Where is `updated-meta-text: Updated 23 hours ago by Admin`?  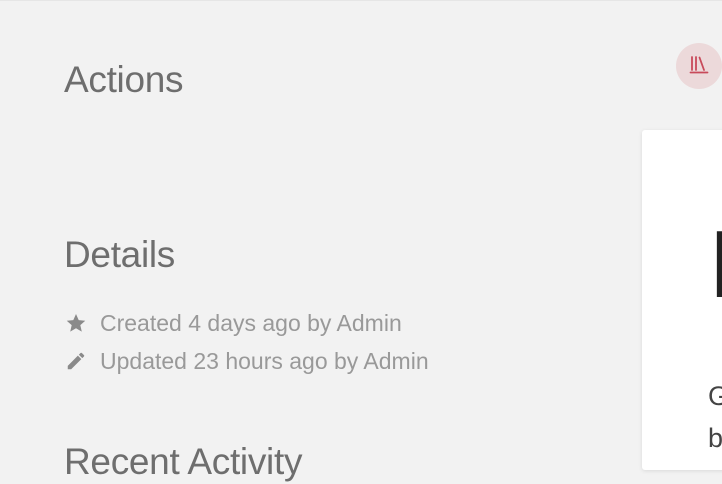 updated-meta-text: Updated 23 hours ago by Admin is located at coordinates (264, 360).